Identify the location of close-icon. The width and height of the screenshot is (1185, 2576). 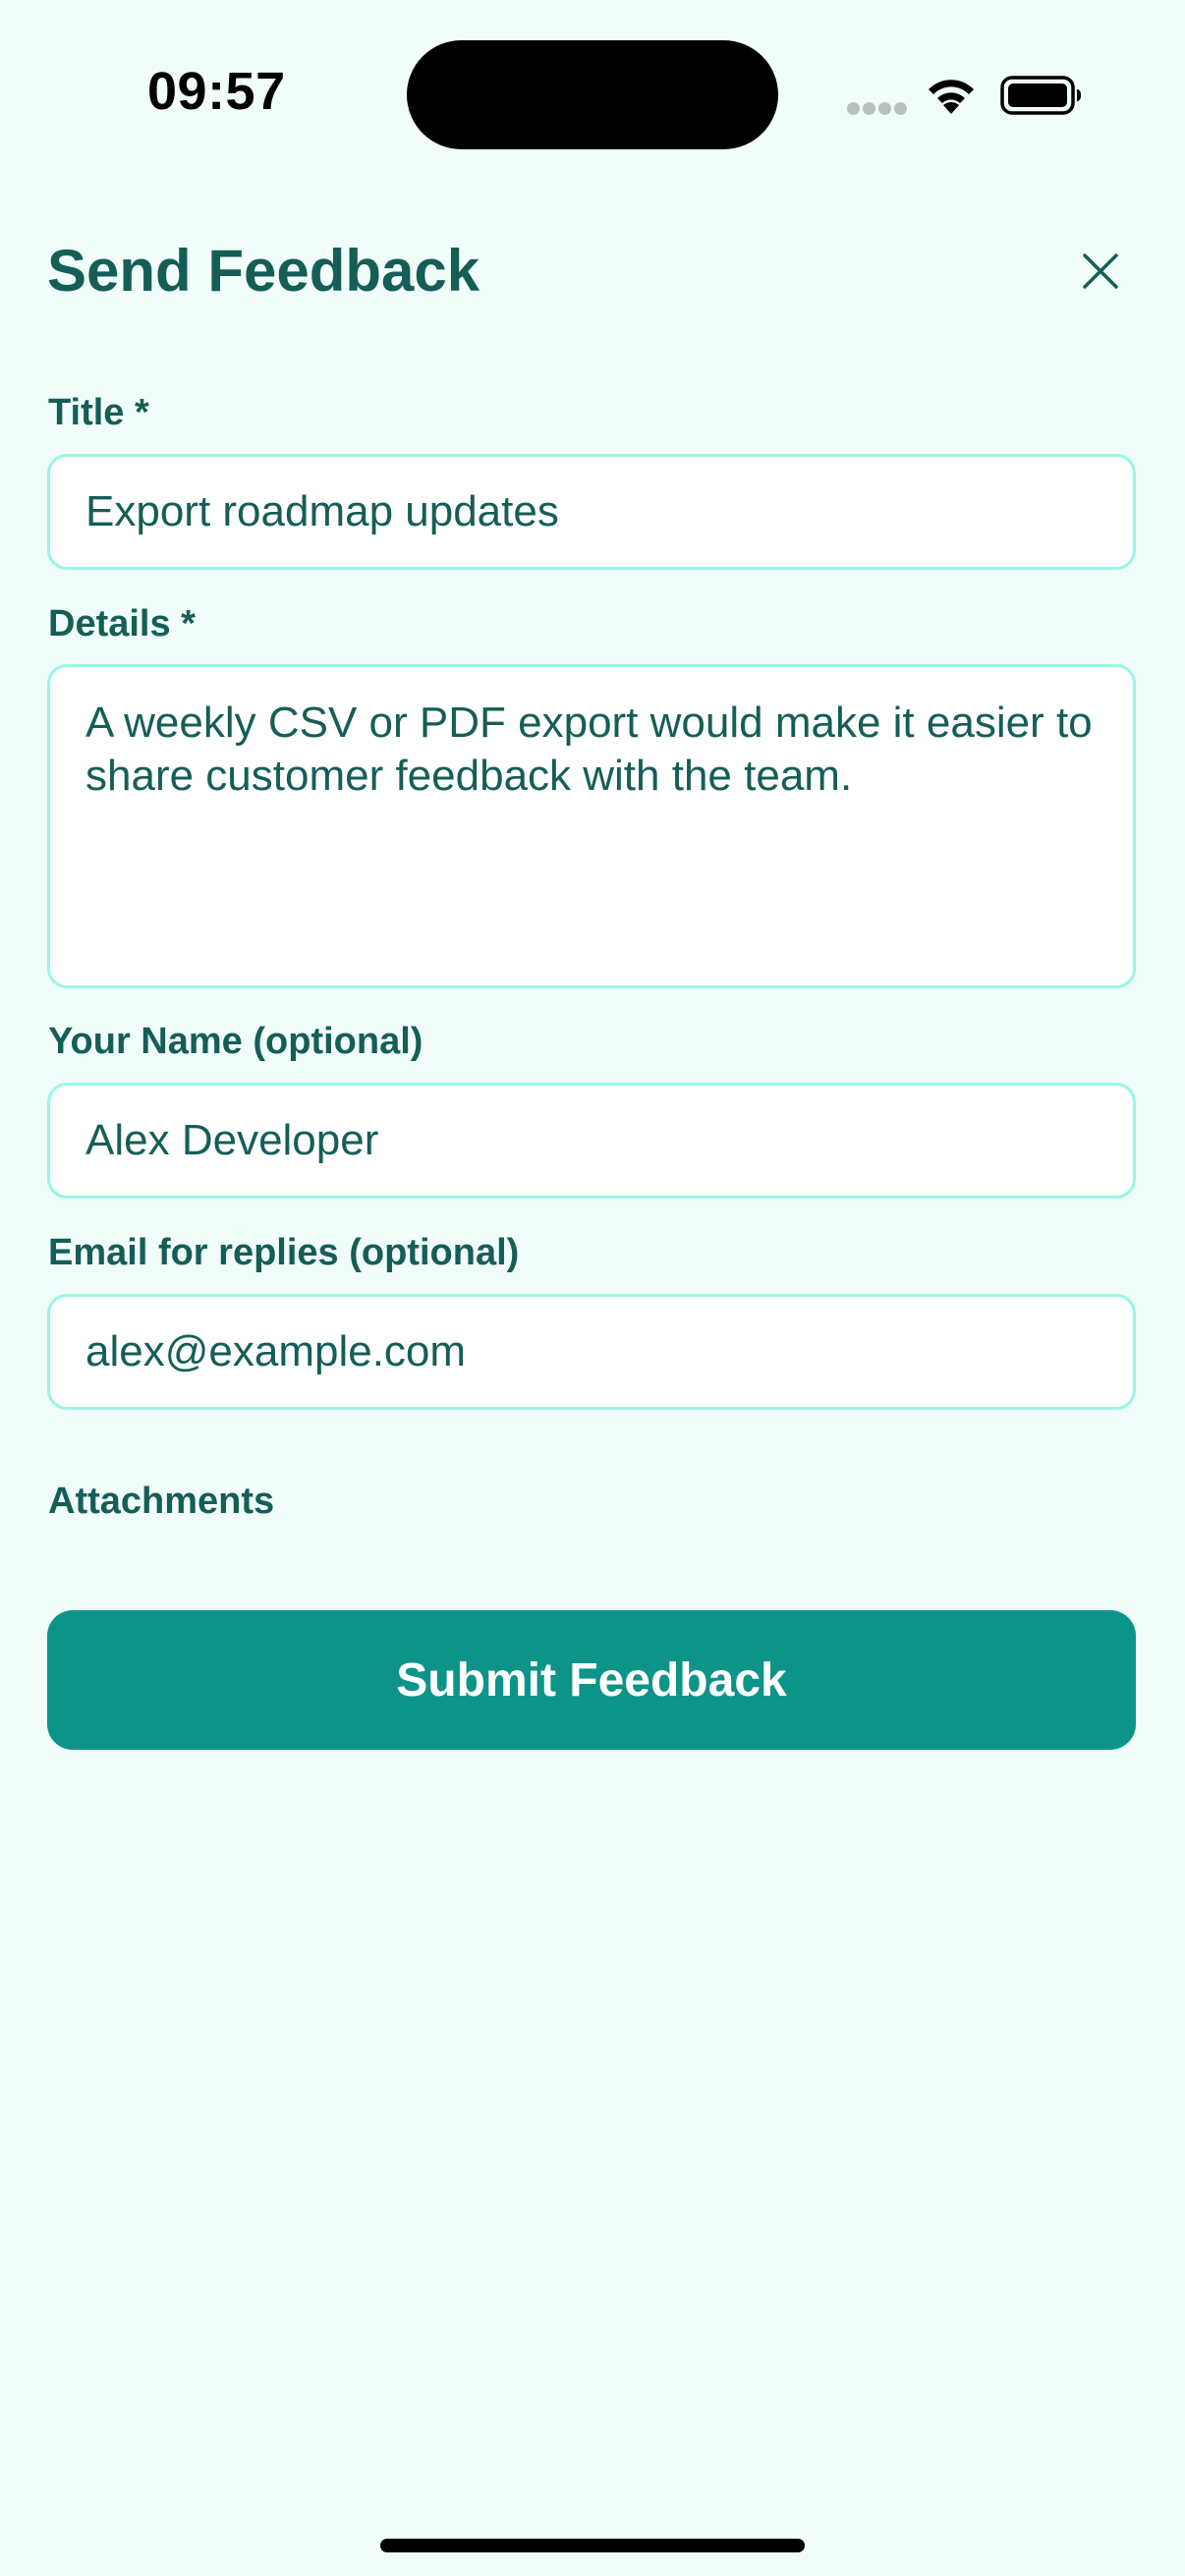
(1100, 271).